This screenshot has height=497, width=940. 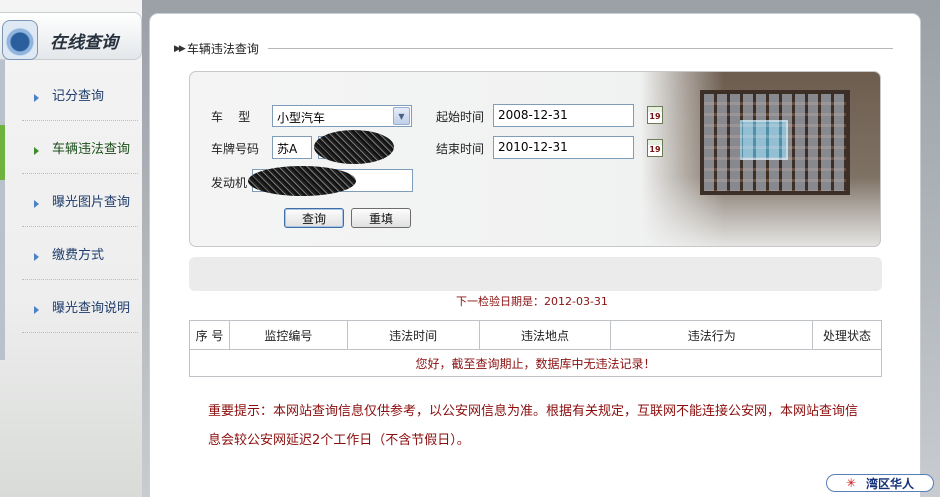 I want to click on sidebar-item-label: 车辆违法查询, so click(x=91, y=149).